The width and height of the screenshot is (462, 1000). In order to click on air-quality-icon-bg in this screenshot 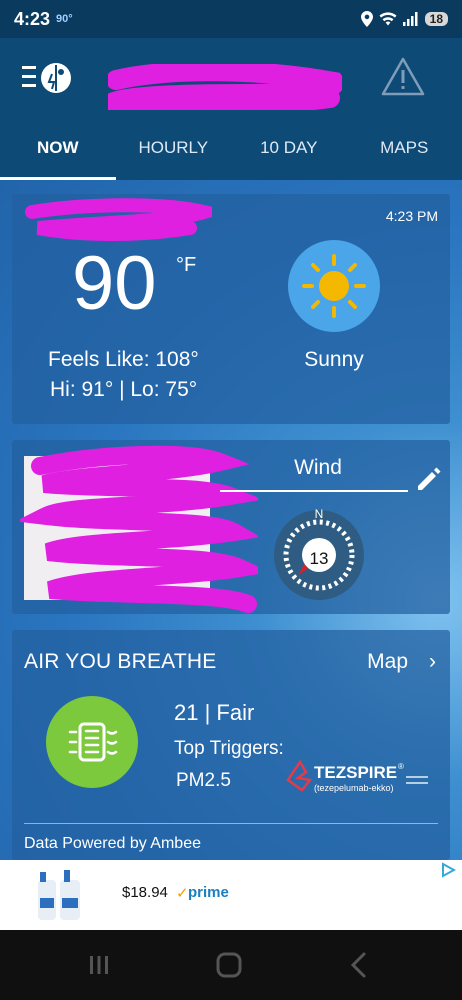, I will do `click(92, 742)`.